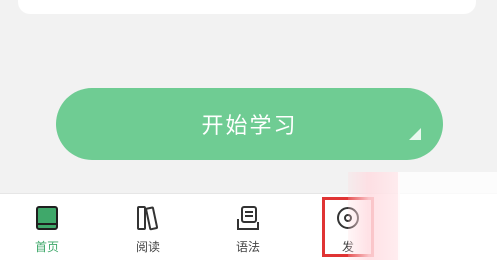 The image size is (497, 261). What do you see at coordinates (148, 218) in the screenshot?
I see `books-icon` at bounding box center [148, 218].